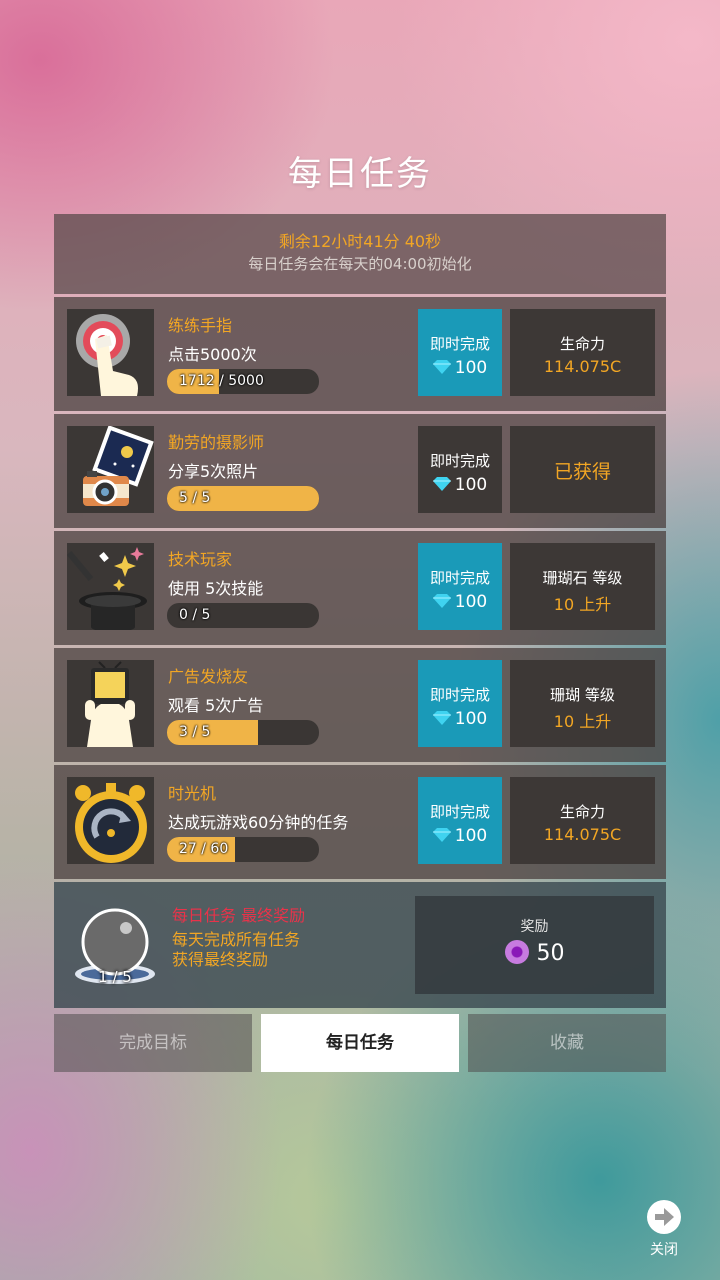 The height and width of the screenshot is (1280, 720). I want to click on task-reward: 已获得, so click(582, 469).